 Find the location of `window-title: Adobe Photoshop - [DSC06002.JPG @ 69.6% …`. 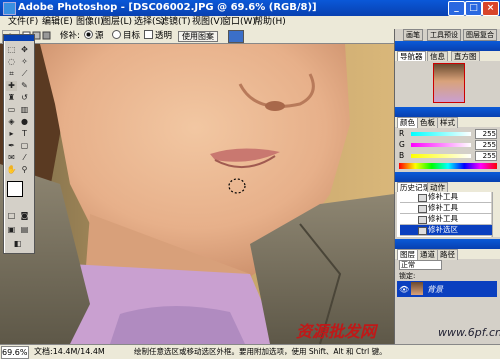

window-title: Adobe Photoshop - [DSC06002.JPG @ 69.6% … is located at coordinates (167, 7).